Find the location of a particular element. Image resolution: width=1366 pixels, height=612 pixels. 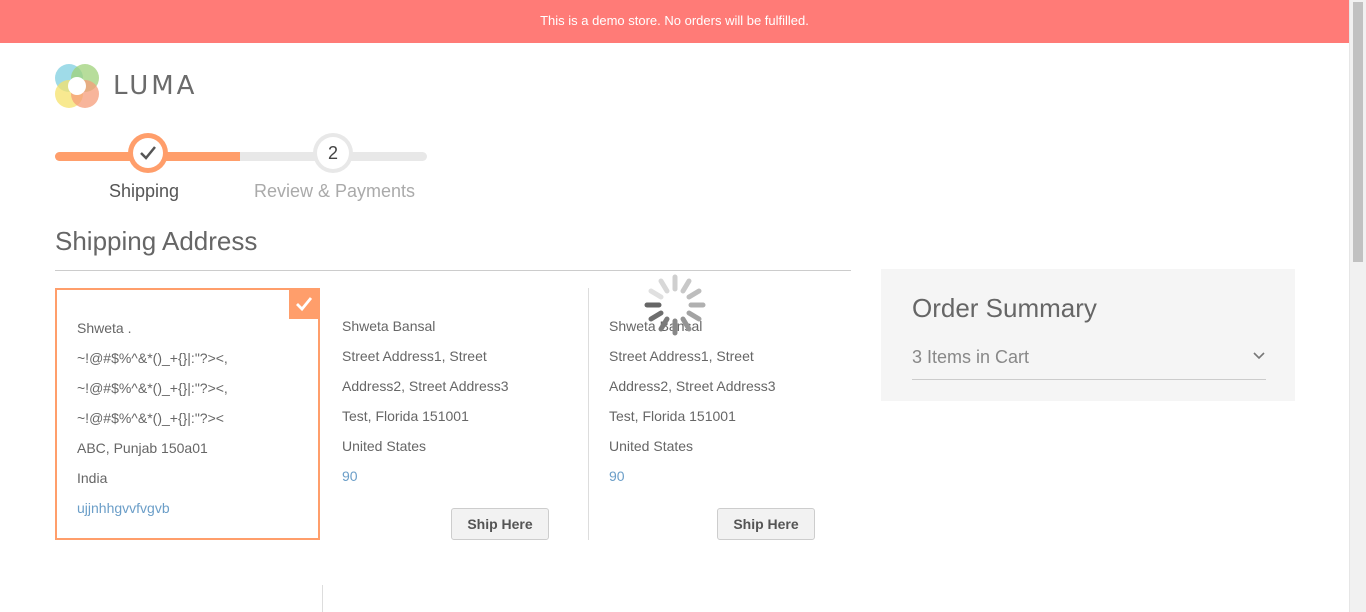

selected-check-badge is located at coordinates (304, 304).